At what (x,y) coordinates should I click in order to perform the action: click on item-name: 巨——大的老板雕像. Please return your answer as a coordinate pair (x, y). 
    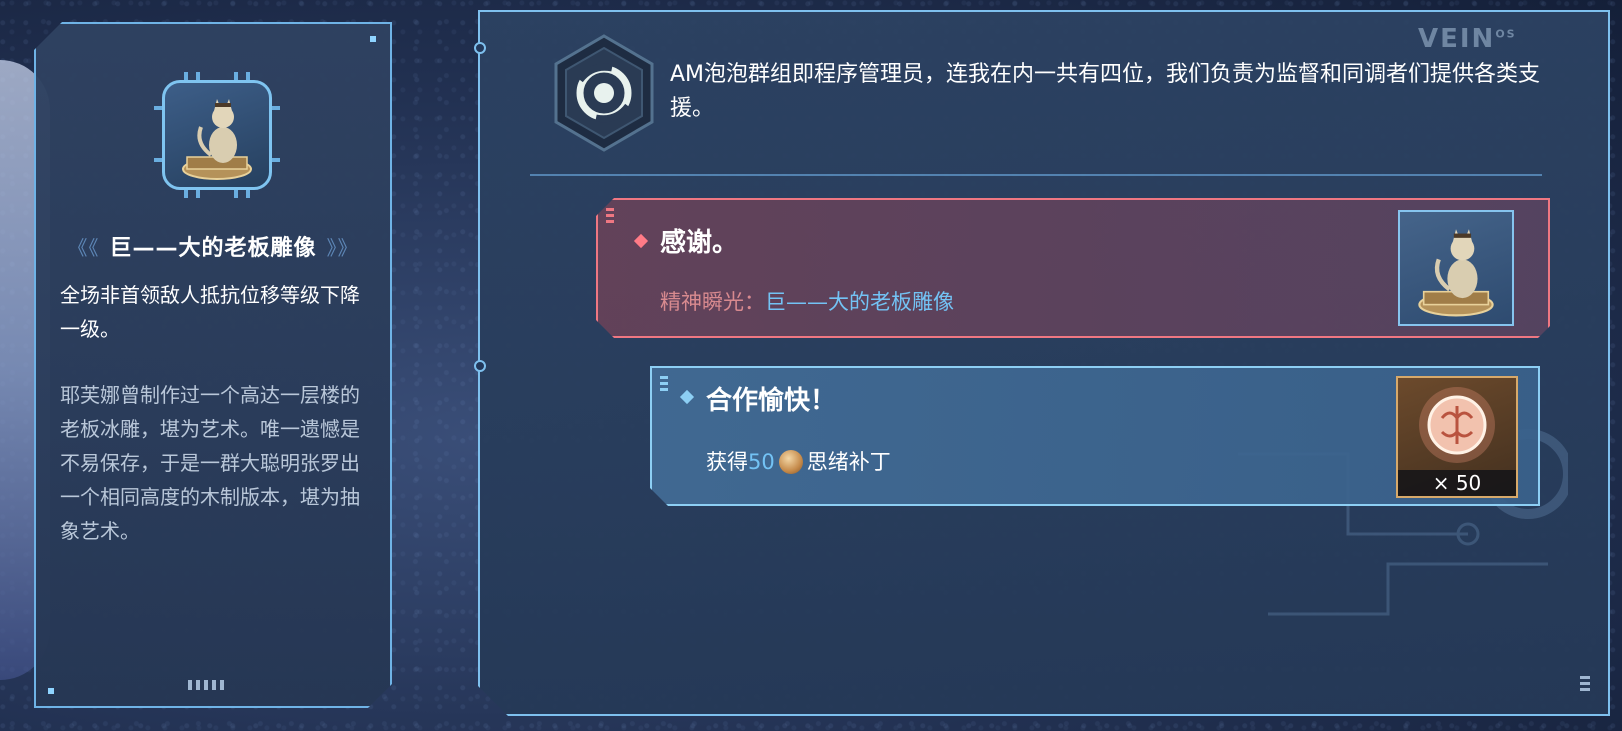
    Looking at the image, I should click on (213, 248).